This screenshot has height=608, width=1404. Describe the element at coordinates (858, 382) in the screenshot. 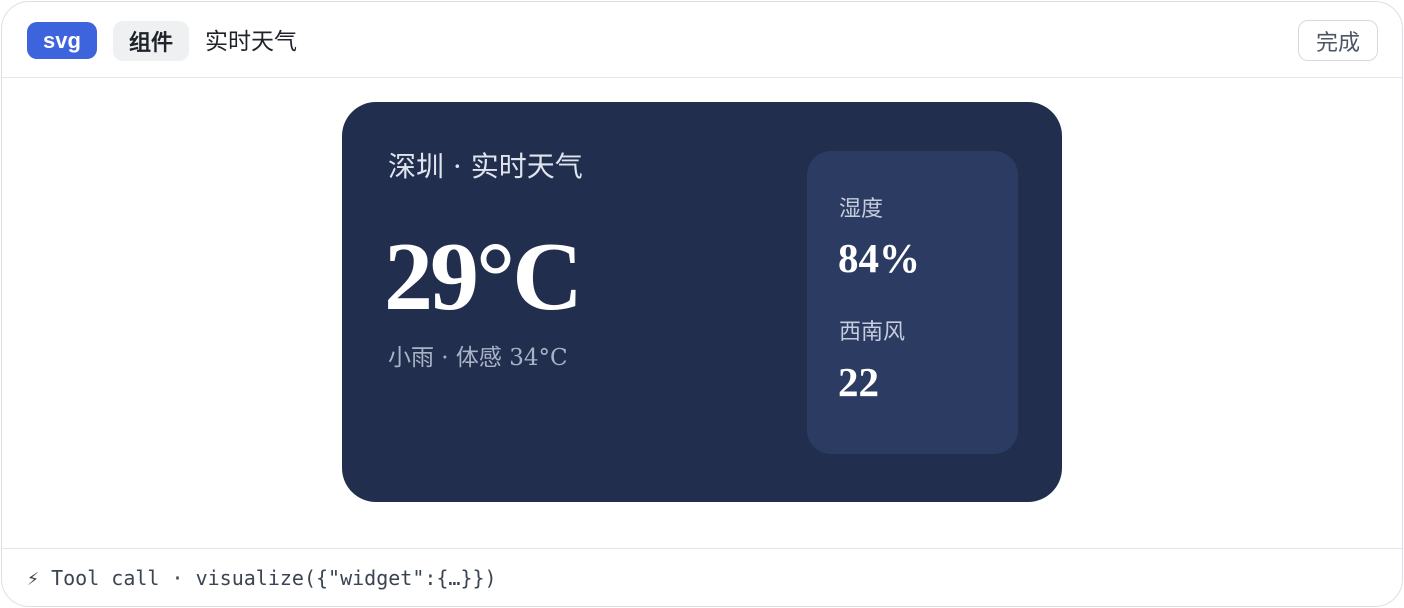

I see `wind-value: 22` at that location.